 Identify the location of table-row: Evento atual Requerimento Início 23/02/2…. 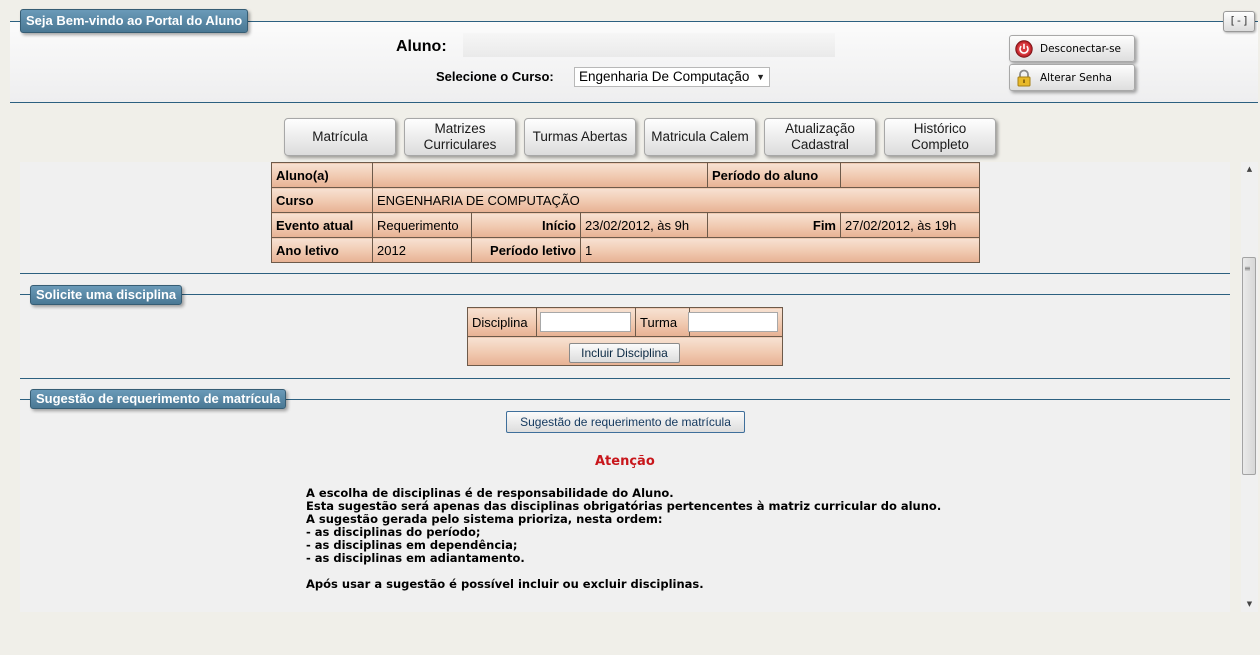
(625, 225).